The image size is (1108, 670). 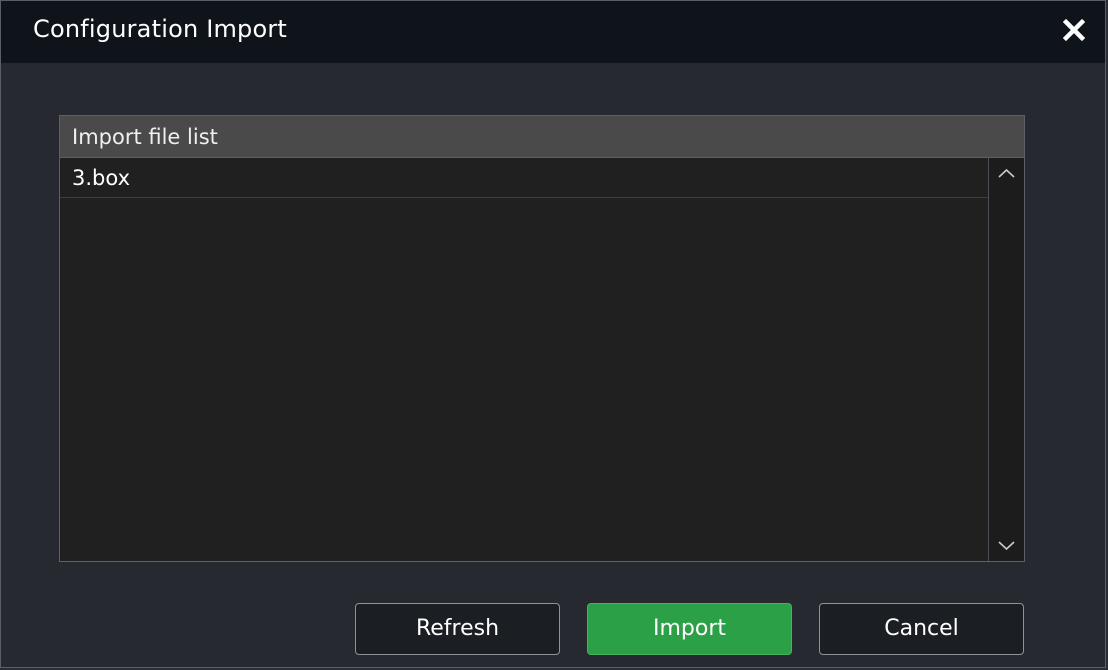 What do you see at coordinates (524, 178) in the screenshot?
I see `list-item: 3.box` at bounding box center [524, 178].